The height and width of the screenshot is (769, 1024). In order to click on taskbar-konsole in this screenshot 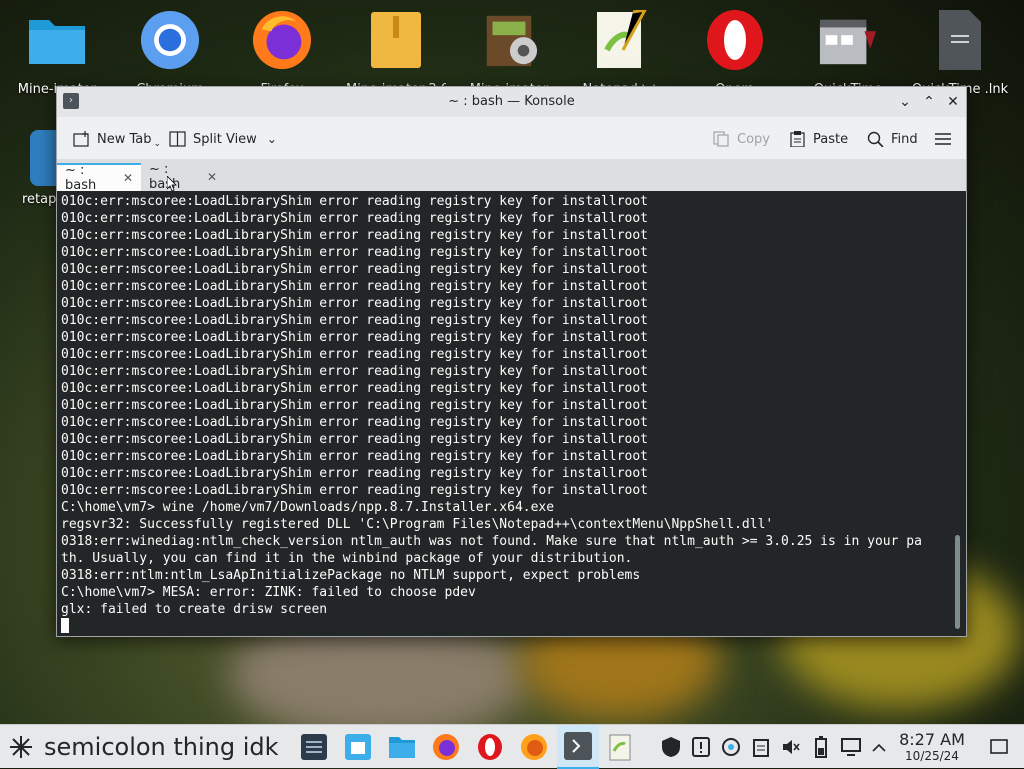, I will do `click(578, 747)`.